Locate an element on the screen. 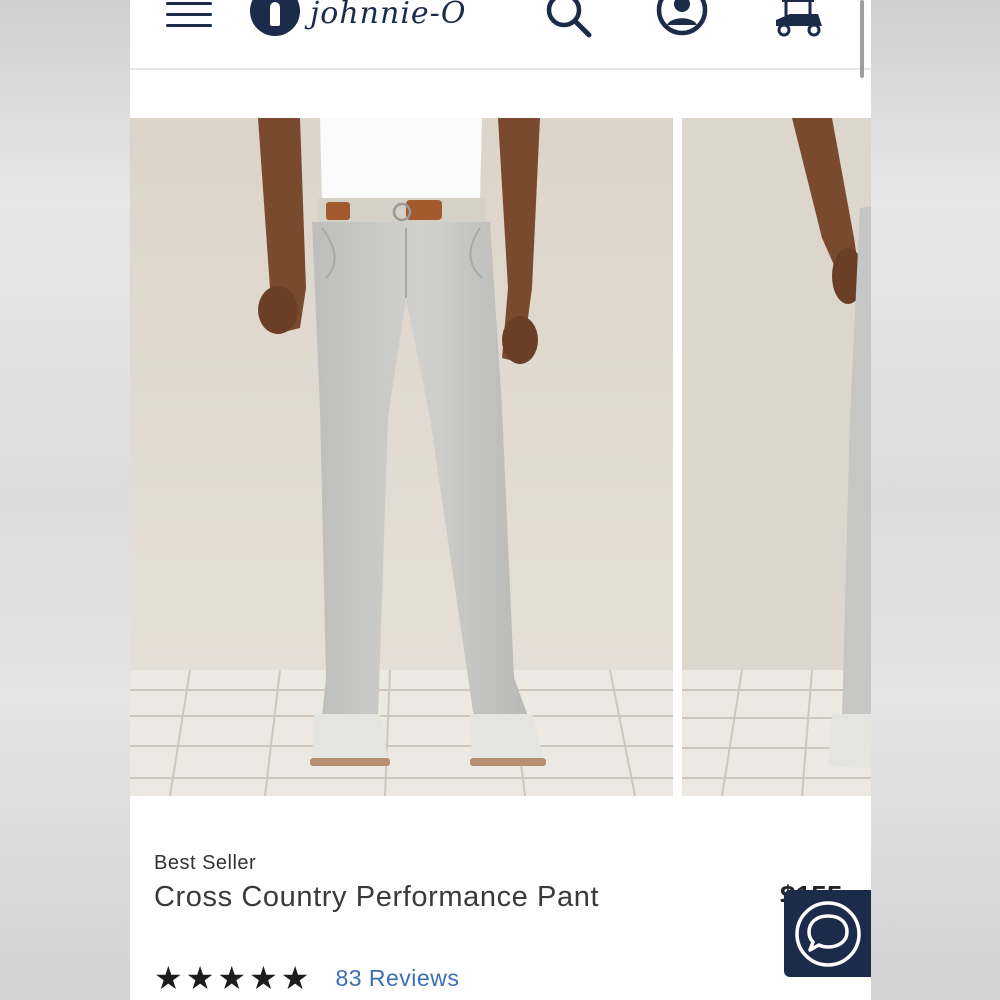  golf-cart-icon is located at coordinates (800, 22).